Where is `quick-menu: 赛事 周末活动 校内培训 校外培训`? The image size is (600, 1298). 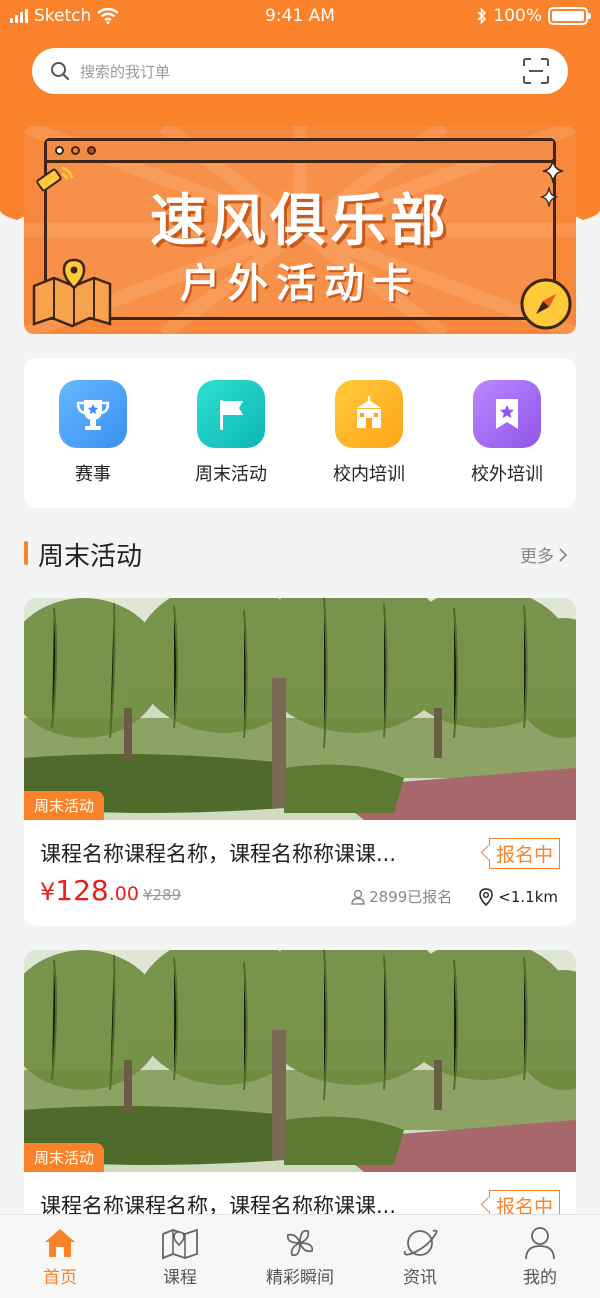
quick-menu: 赛事 周末活动 校内培训 校外培训 is located at coordinates (300, 433).